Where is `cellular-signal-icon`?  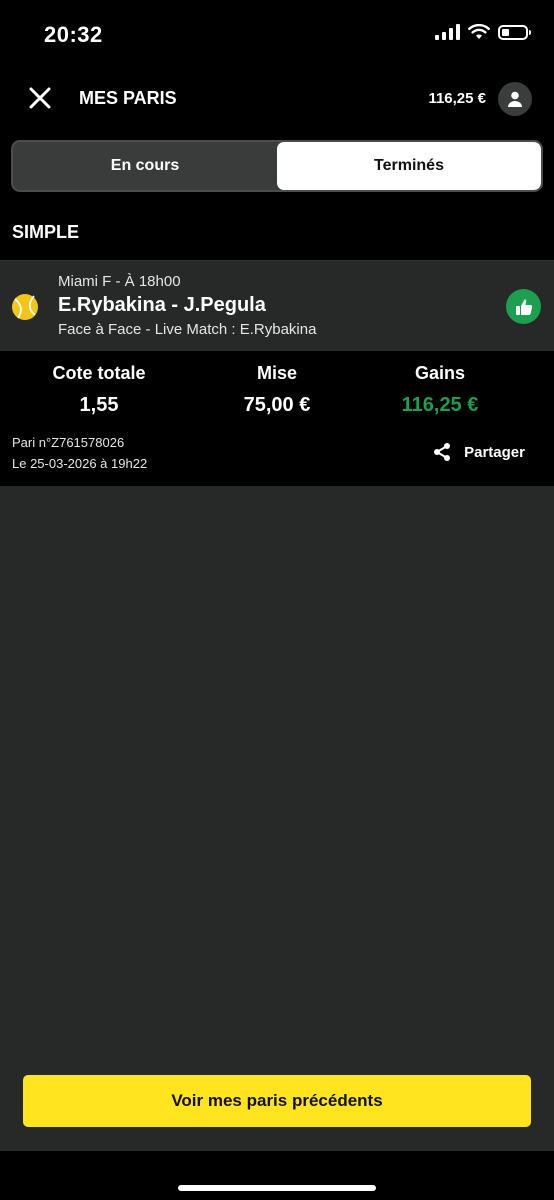 cellular-signal-icon is located at coordinates (447, 32).